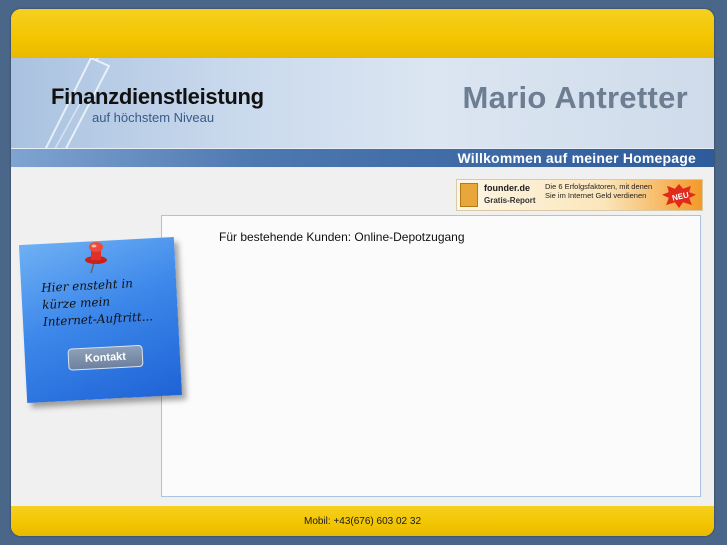 This screenshot has width=727, height=545. What do you see at coordinates (510, 200) in the screenshot?
I see `banner-report: Gratis-Report` at bounding box center [510, 200].